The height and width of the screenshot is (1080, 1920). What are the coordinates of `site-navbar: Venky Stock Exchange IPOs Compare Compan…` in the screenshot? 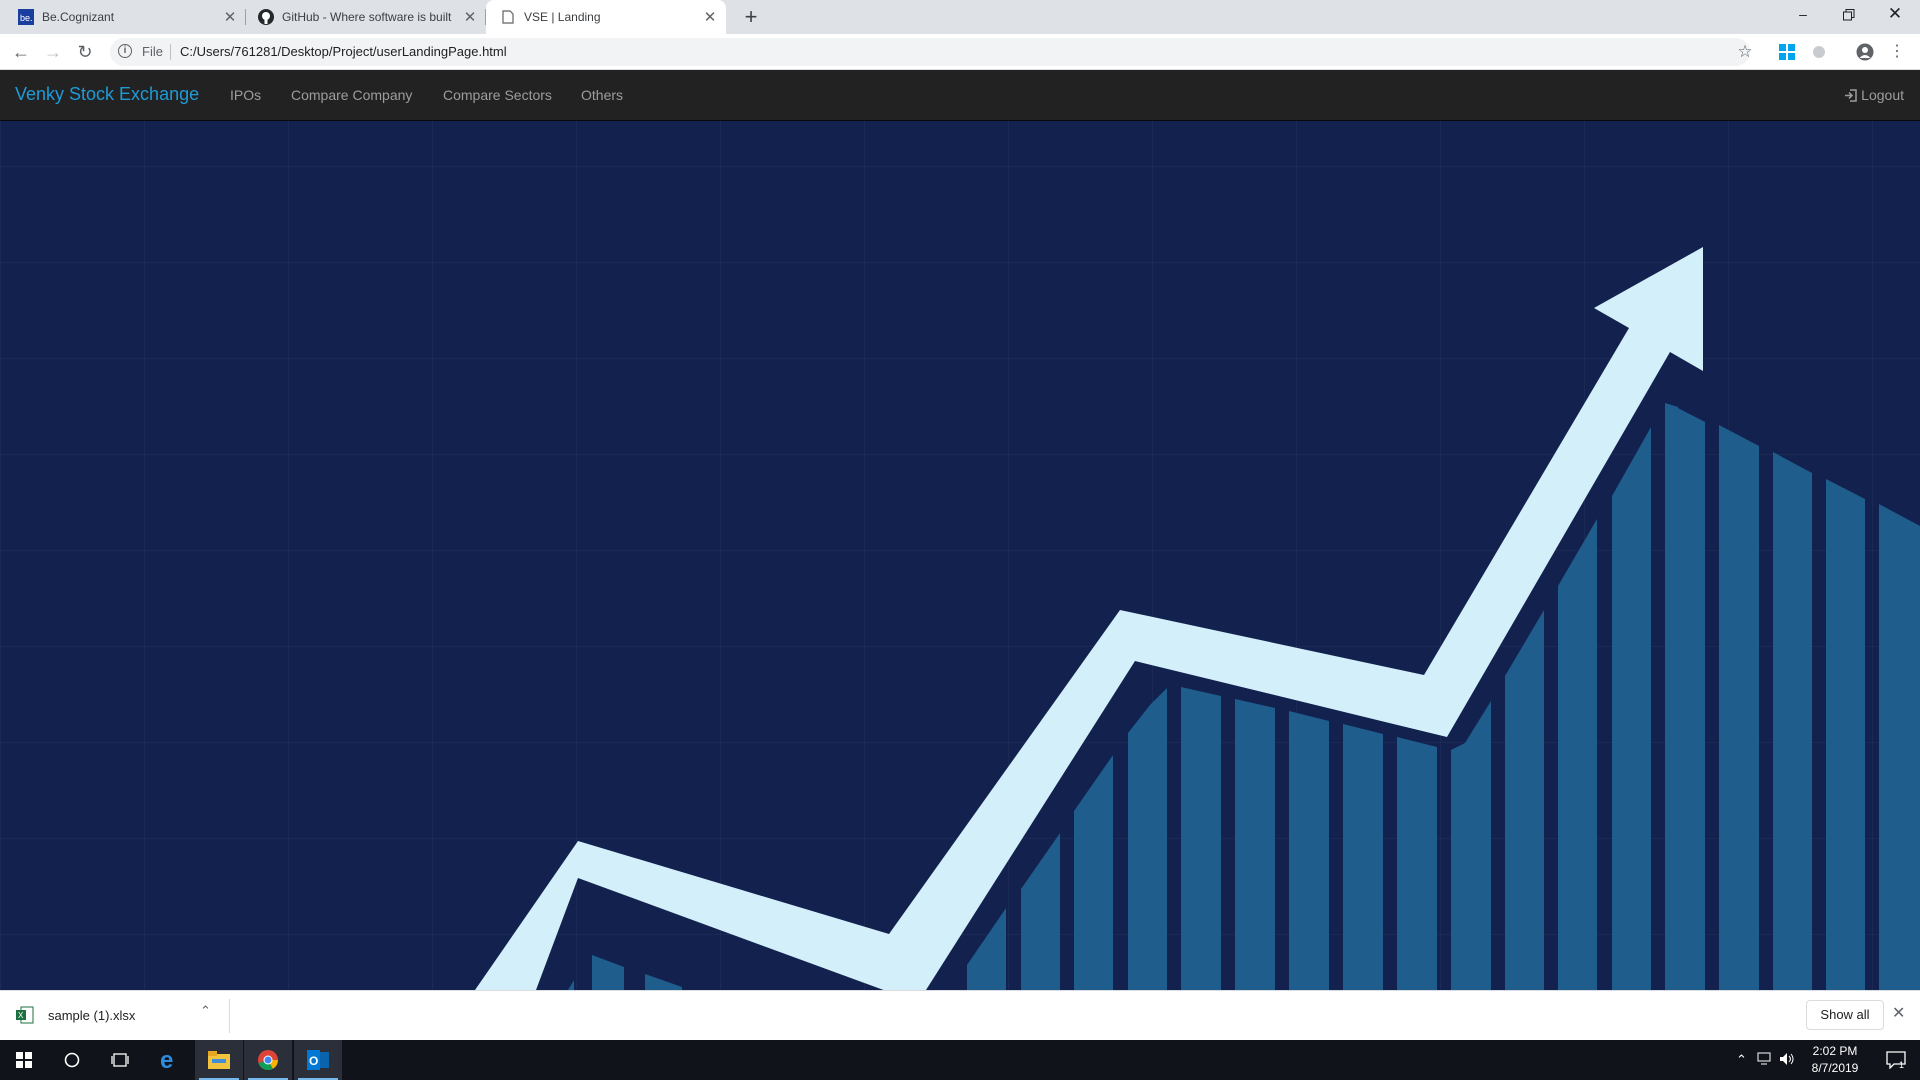 It's located at (960, 95).